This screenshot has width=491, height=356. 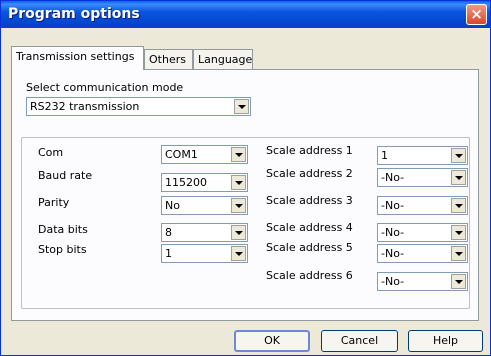 What do you see at coordinates (85, 106) in the screenshot?
I see `comm-mode-value: RS232 transmission` at bounding box center [85, 106].